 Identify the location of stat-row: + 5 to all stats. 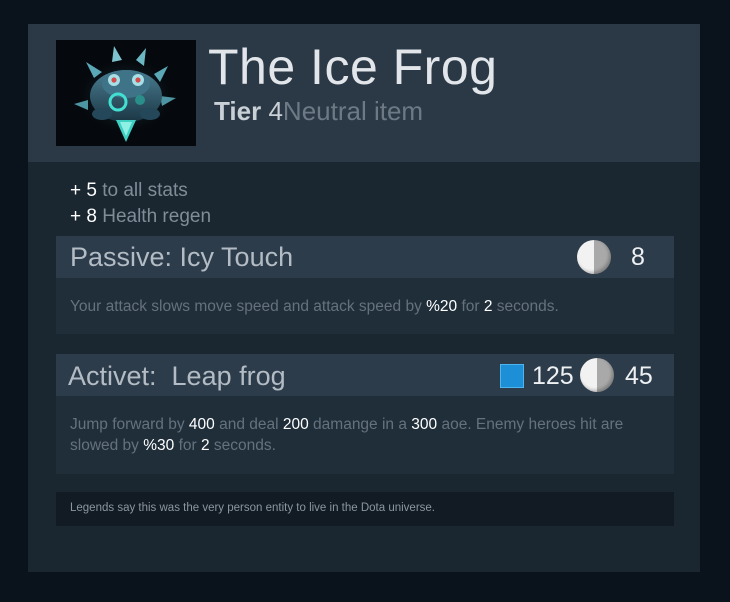
(140, 191).